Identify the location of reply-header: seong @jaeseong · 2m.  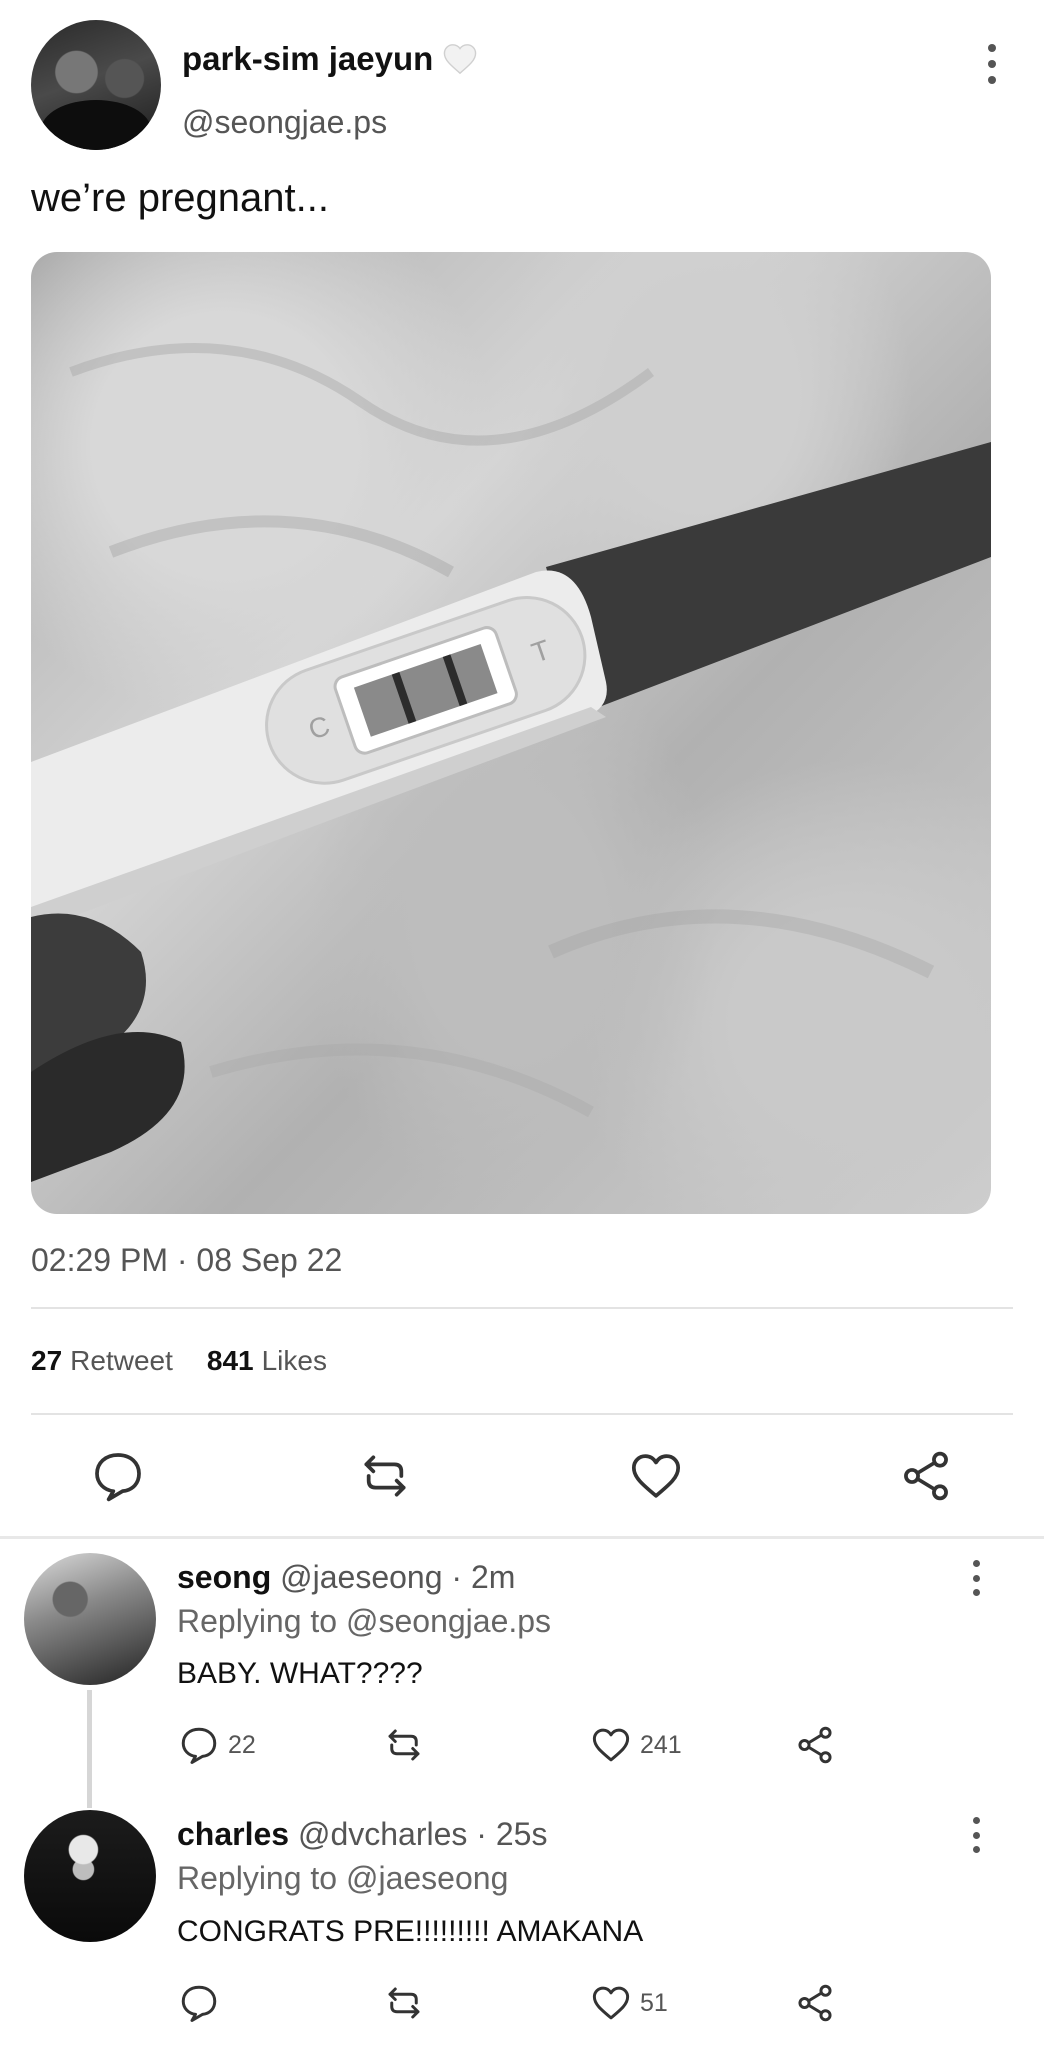
(346, 1577).